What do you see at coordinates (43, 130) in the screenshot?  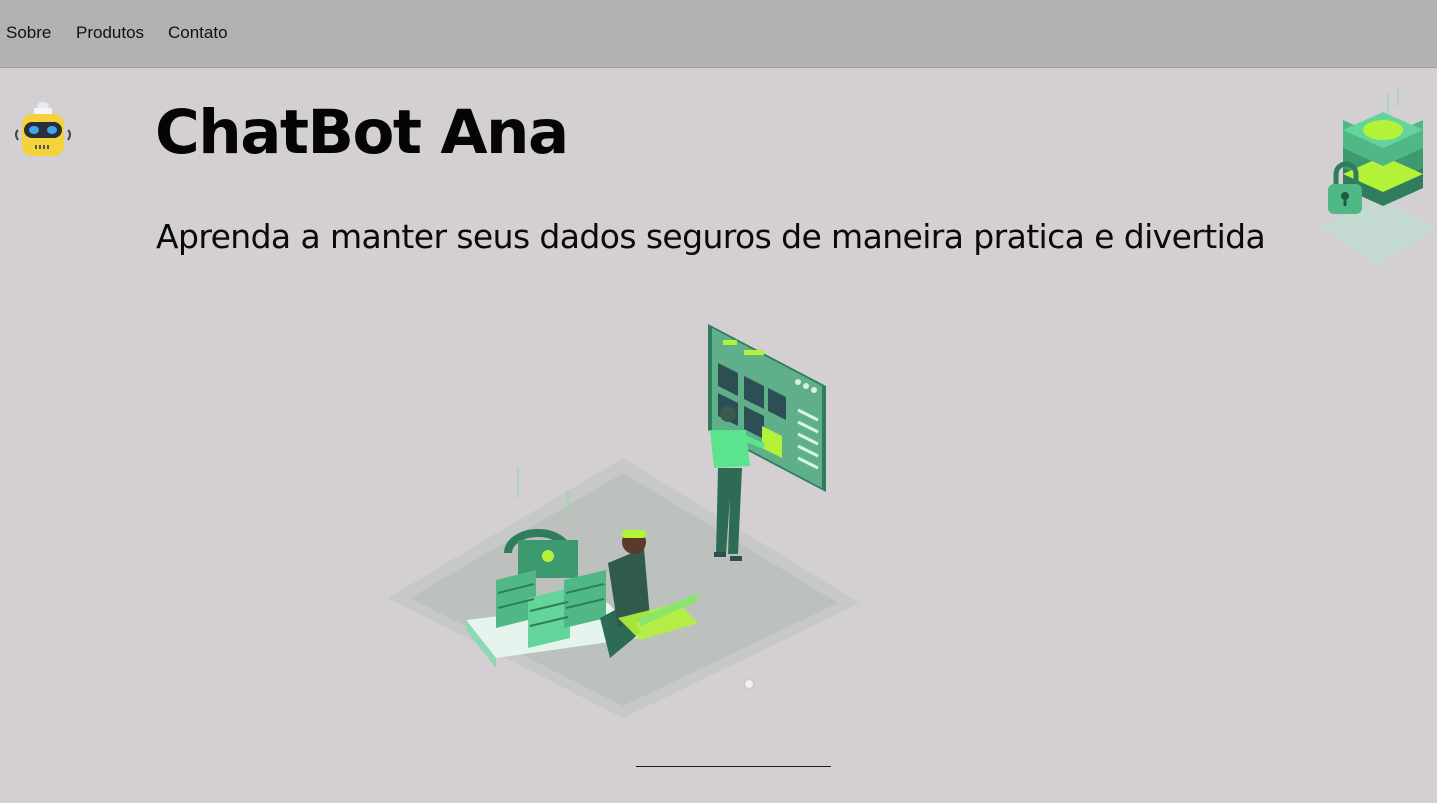 I see `robot-icon` at bounding box center [43, 130].